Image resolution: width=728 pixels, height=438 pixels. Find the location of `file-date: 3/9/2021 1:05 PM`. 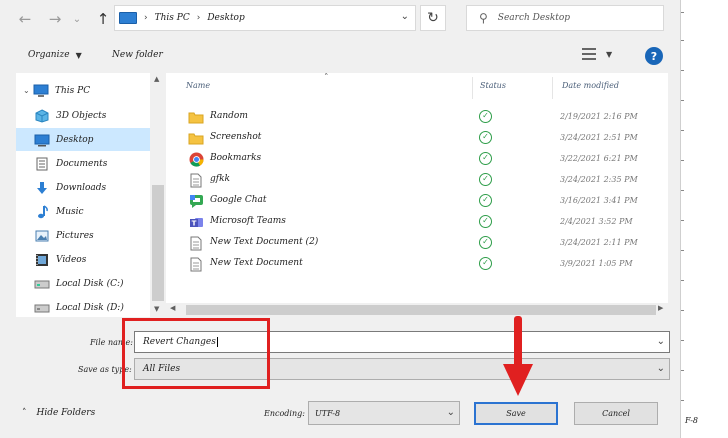

file-date: 3/9/2021 1:05 PM is located at coordinates (596, 263).